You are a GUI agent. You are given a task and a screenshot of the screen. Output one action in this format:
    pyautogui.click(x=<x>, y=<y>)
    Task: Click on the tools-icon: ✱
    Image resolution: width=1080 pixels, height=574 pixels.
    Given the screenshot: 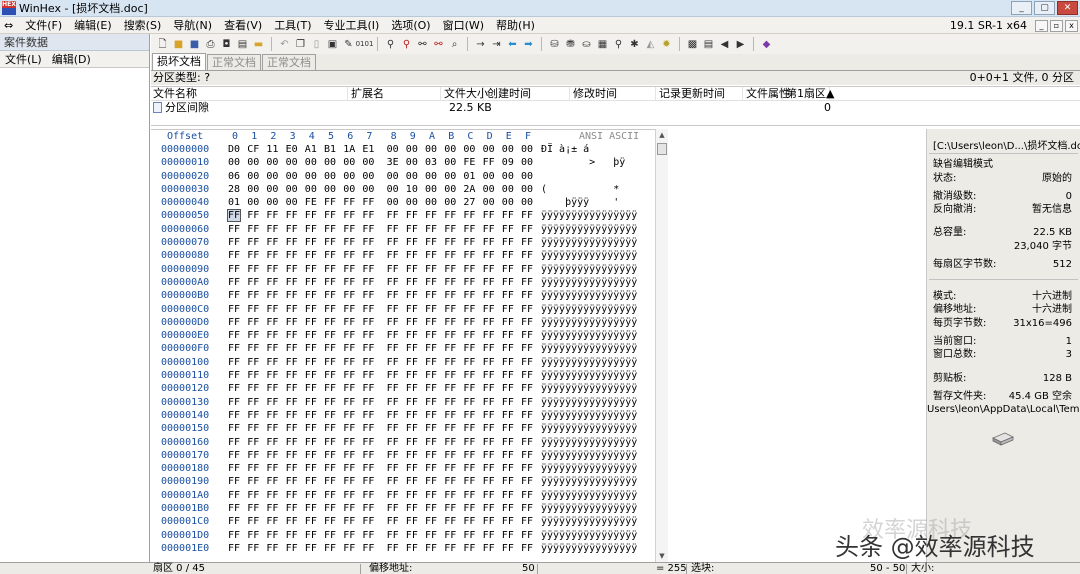 What is the action you would take?
    pyautogui.click(x=634, y=44)
    